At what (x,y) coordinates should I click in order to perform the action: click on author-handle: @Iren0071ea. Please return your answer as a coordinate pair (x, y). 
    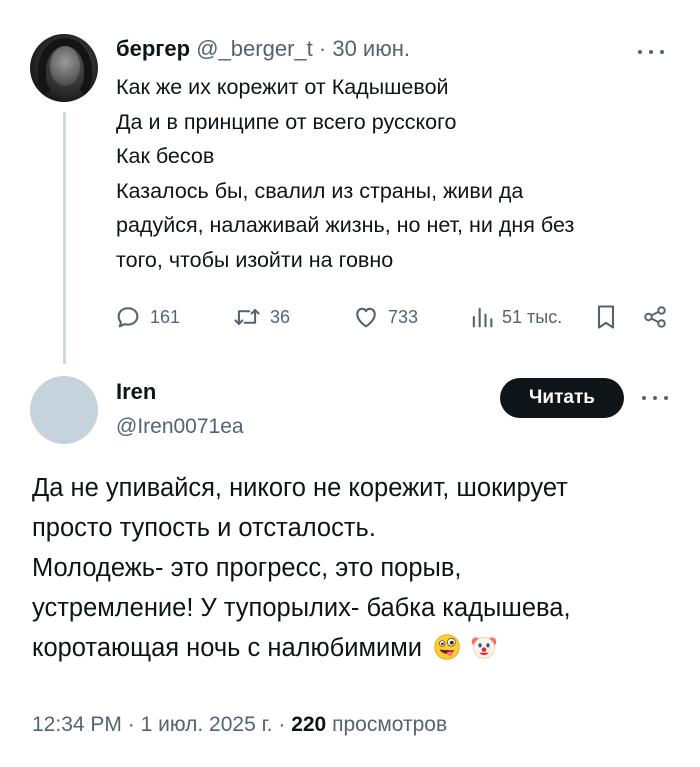
    Looking at the image, I should click on (180, 427).